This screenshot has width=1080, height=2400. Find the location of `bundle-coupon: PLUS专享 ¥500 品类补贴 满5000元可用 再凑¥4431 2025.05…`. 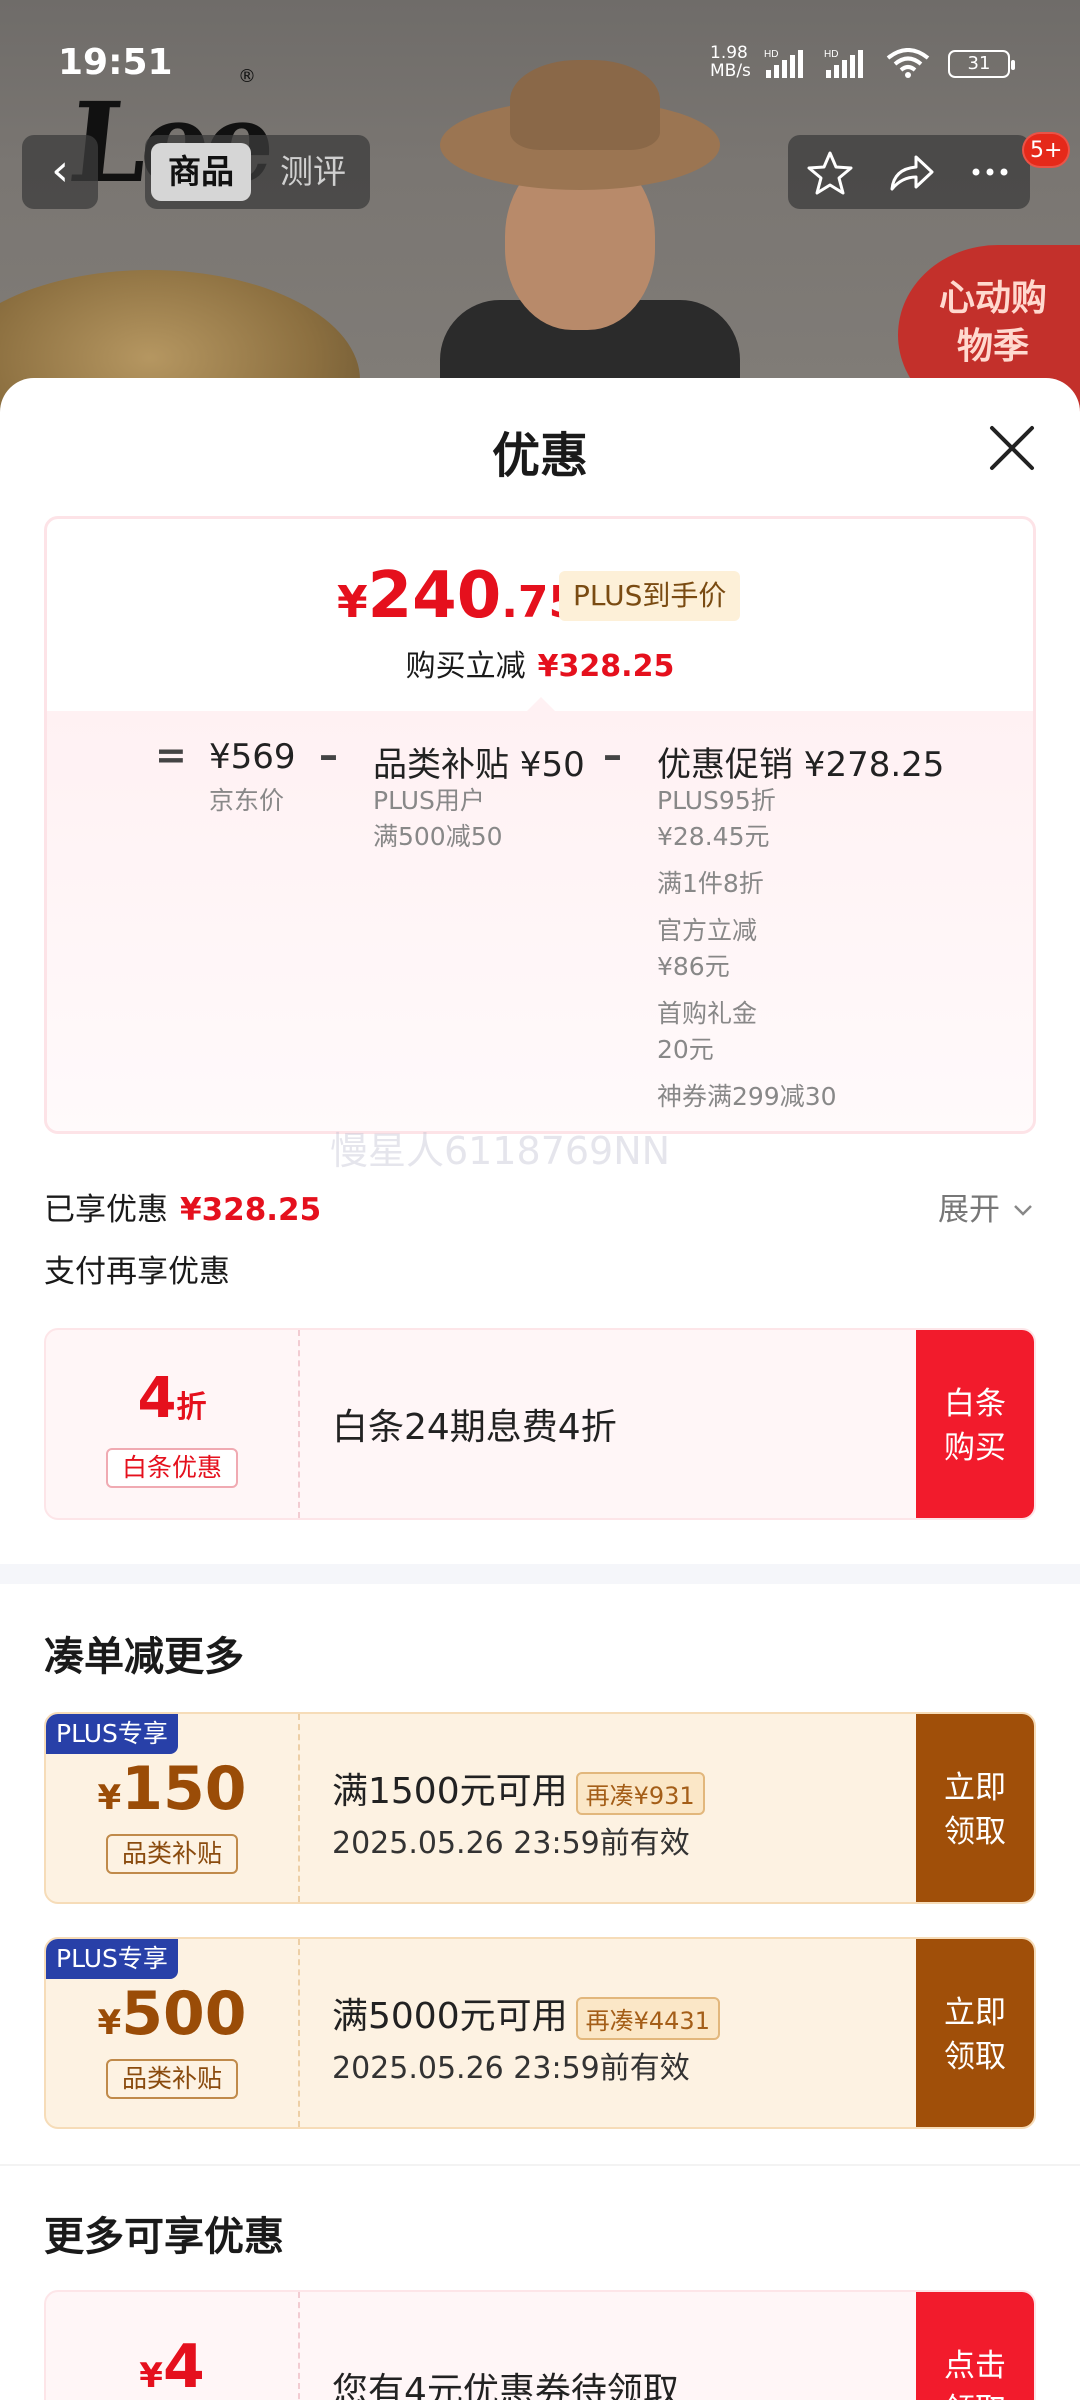

bundle-coupon: PLUS专享 ¥500 品类补贴 满5000元可用 再凑¥4431 2025.05… is located at coordinates (540, 2033).